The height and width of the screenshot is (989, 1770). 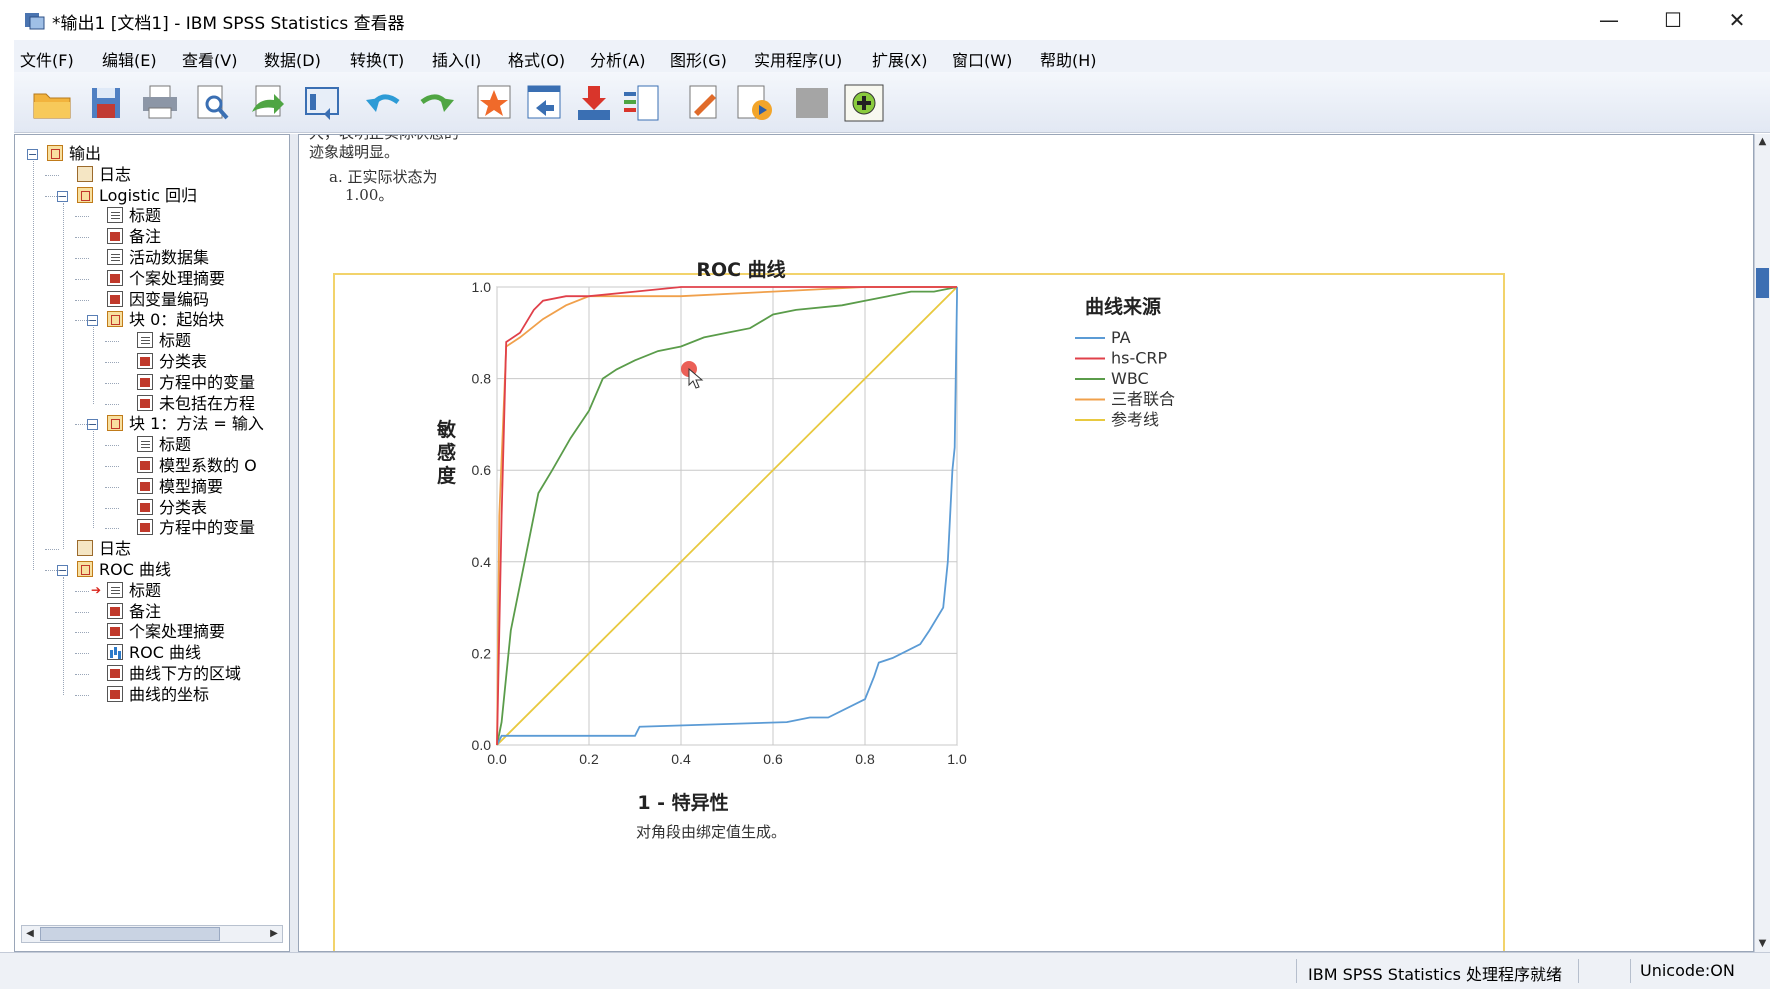 I want to click on current-item-arrow-icon: ➔, so click(x=96, y=589).